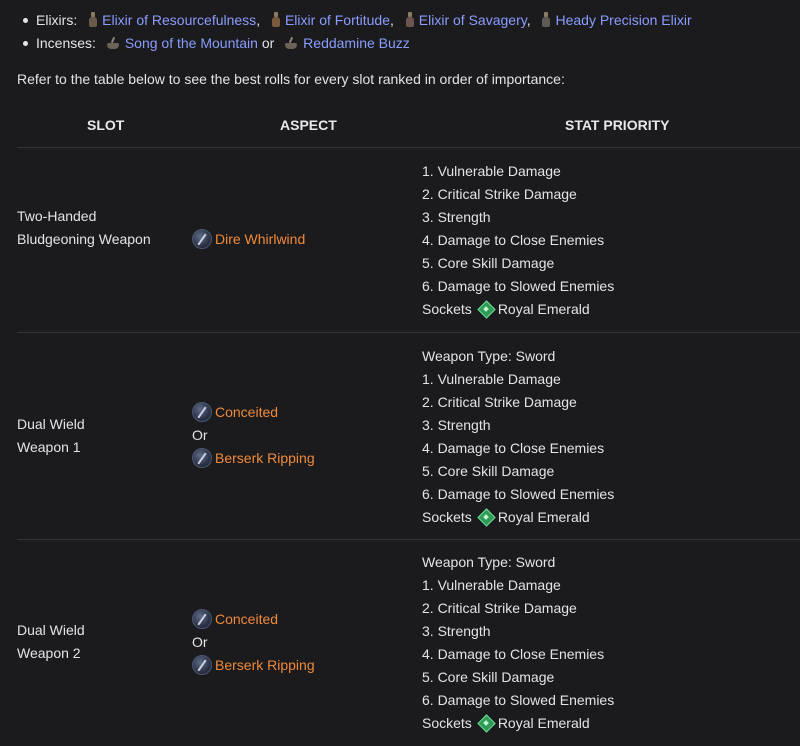 This screenshot has width=800, height=746. I want to click on incense-link-reddamine-buzz: Reddamine Buzz, so click(356, 43).